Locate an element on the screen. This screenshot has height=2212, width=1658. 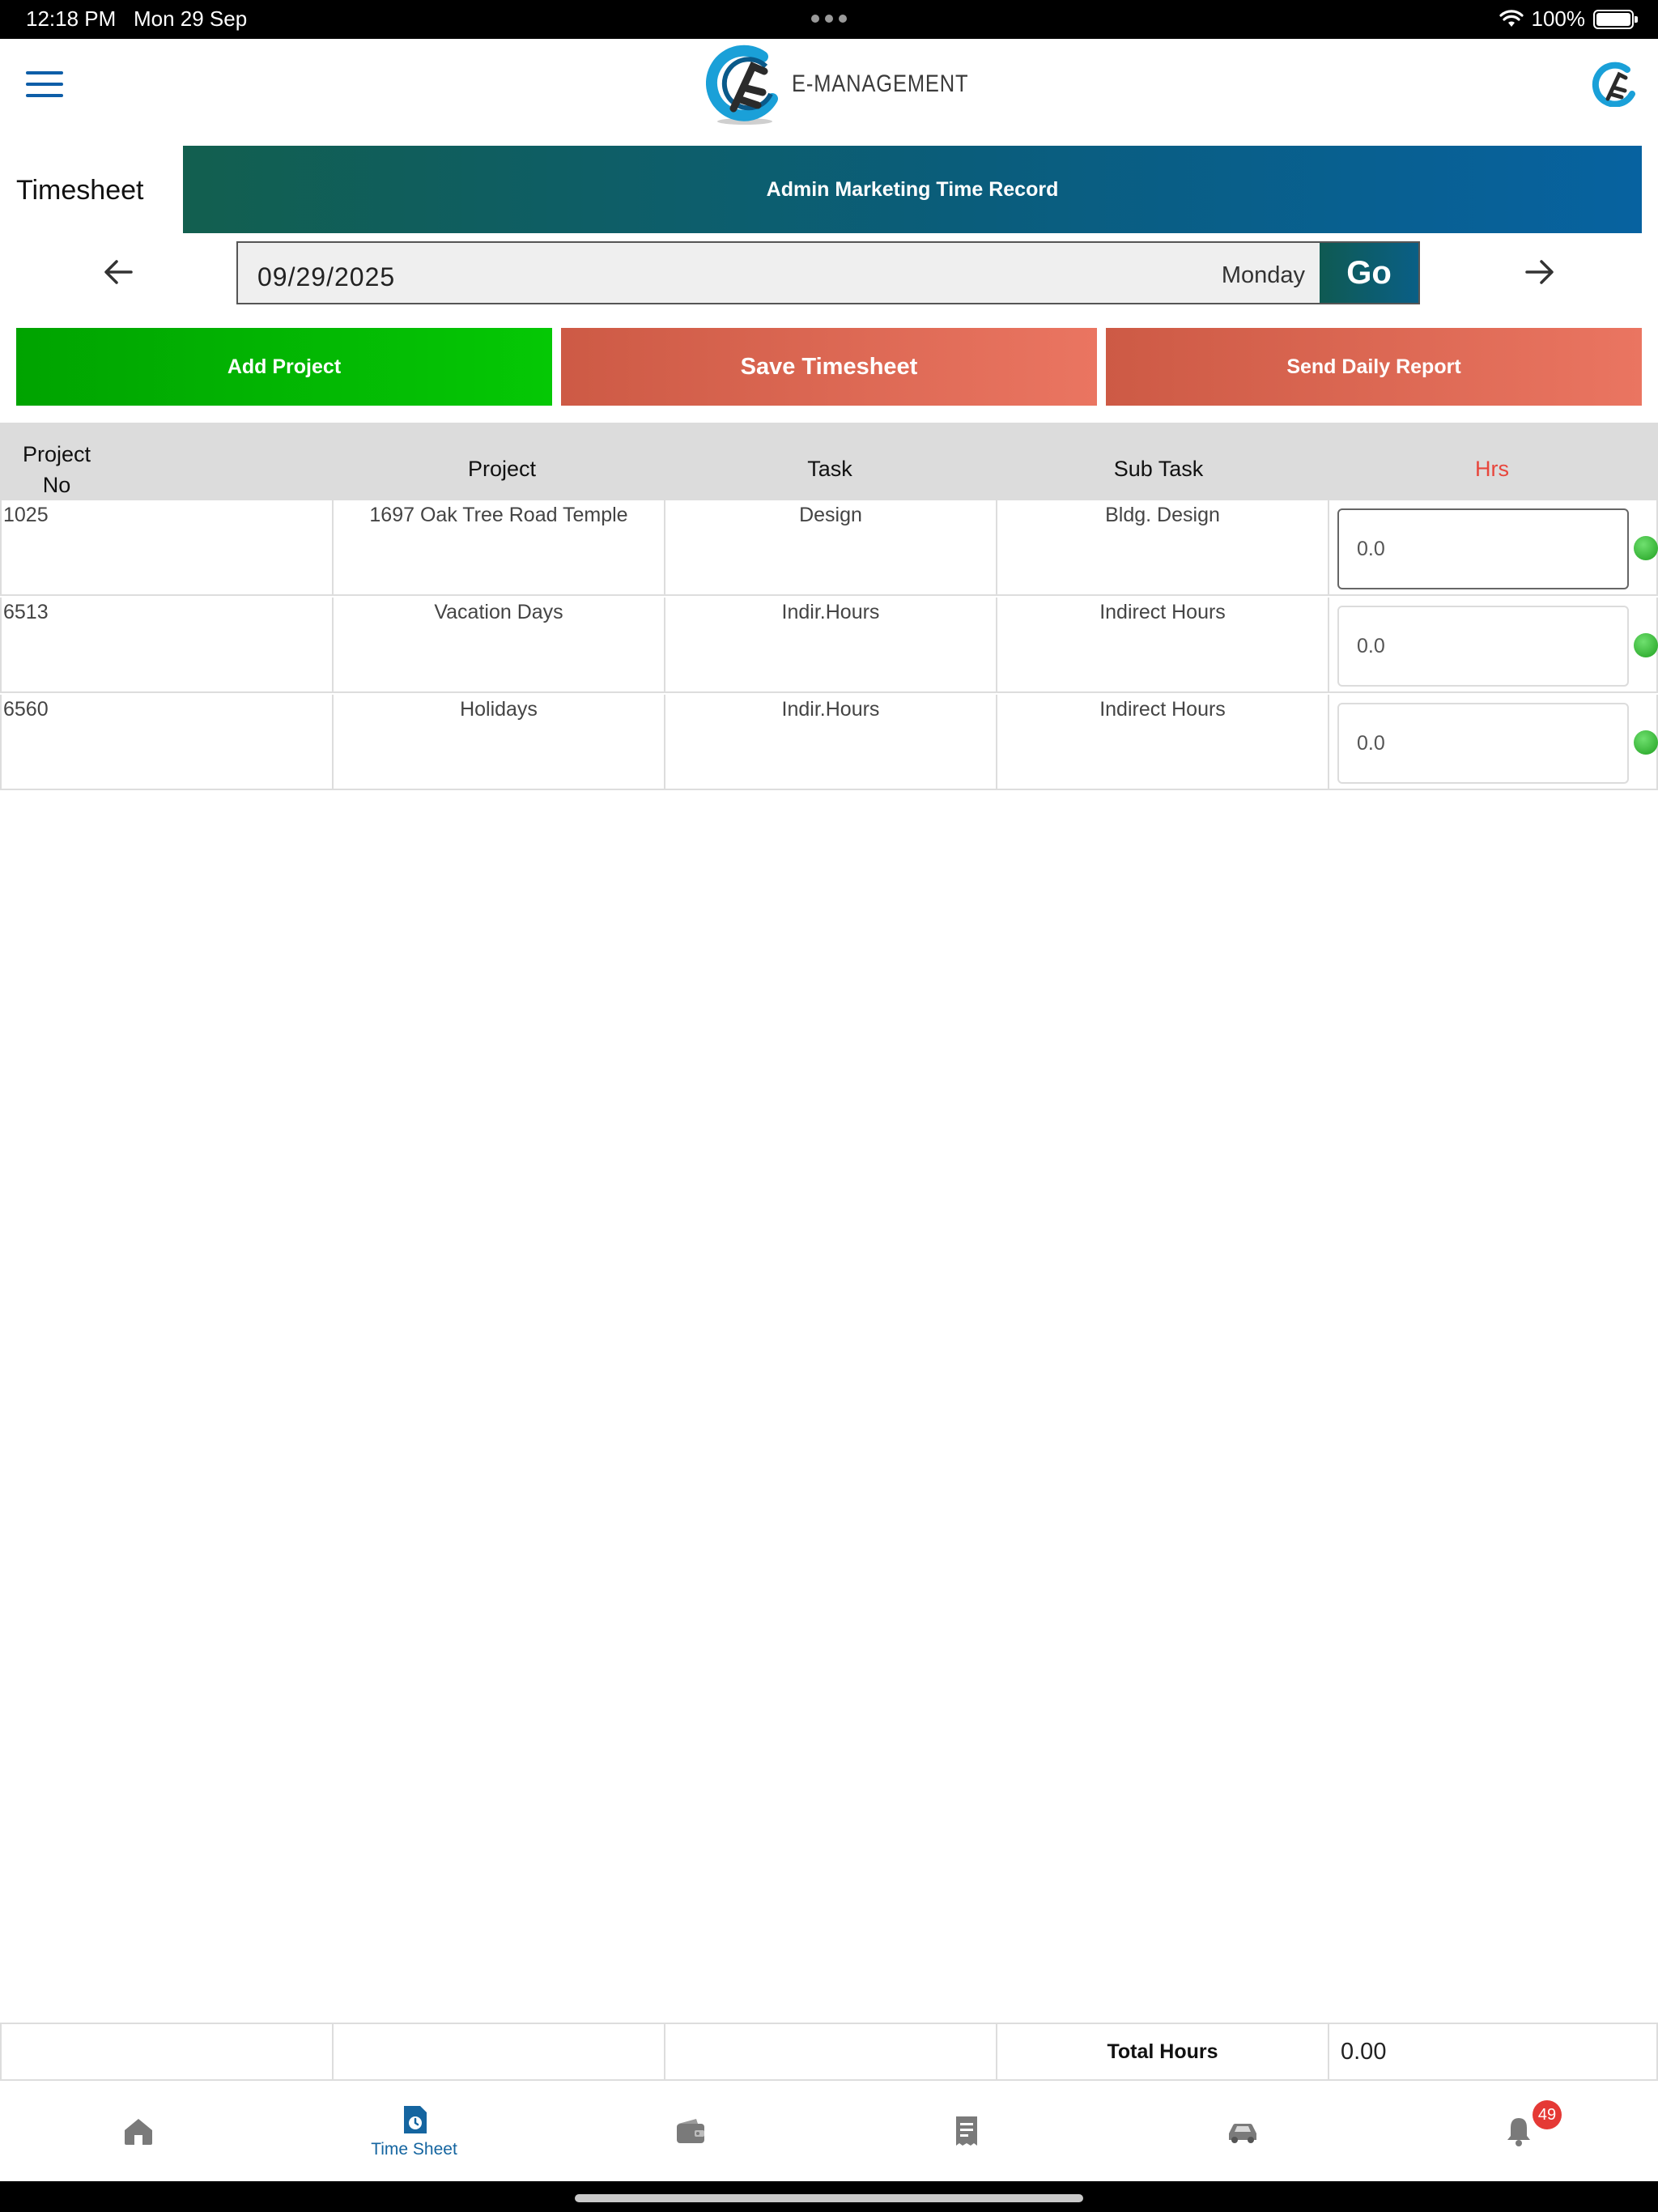
cell-project-no: 1025 is located at coordinates (168, 547).